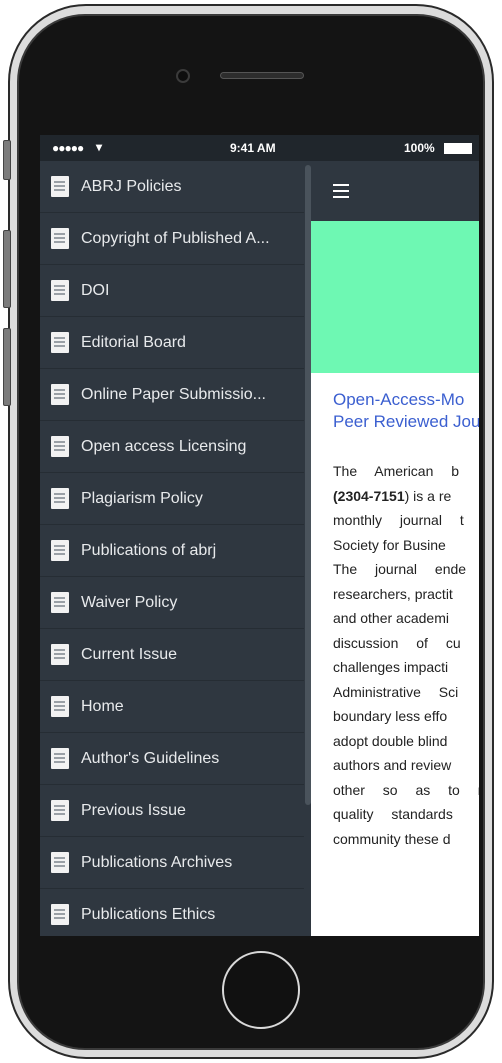 The image size is (502, 1063). What do you see at coordinates (389, 544) in the screenshot?
I see `body-line: Society for Busine` at bounding box center [389, 544].